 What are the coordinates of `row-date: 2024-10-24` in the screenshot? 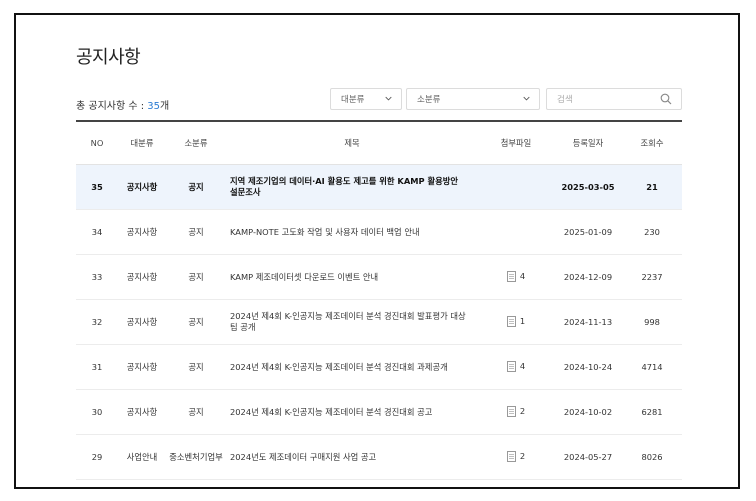 It's located at (588, 367).